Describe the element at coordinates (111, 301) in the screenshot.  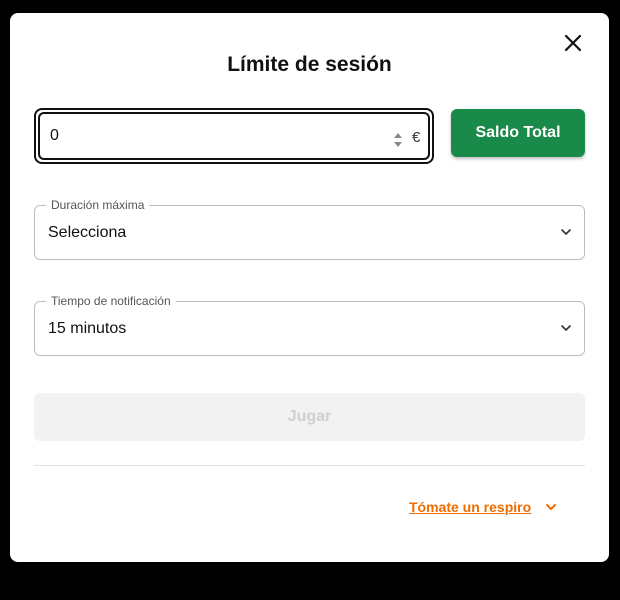
I see `tiempo-legend: Tiempo de notificación` at that location.